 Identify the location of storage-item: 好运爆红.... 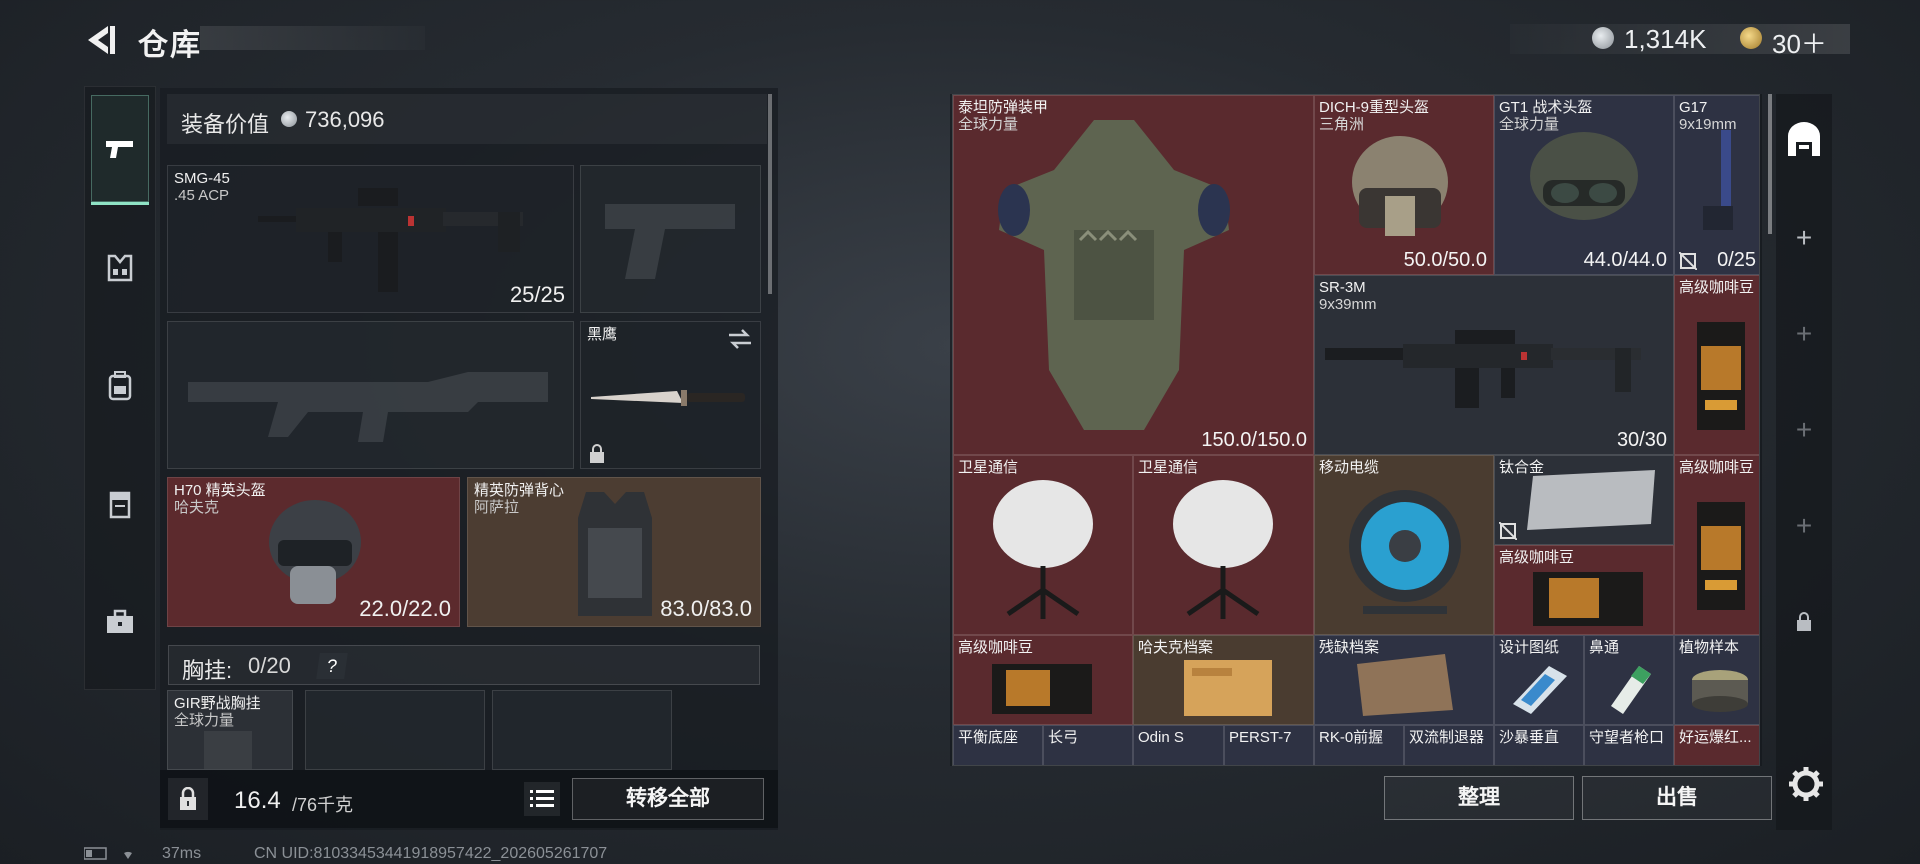
(1716, 745).